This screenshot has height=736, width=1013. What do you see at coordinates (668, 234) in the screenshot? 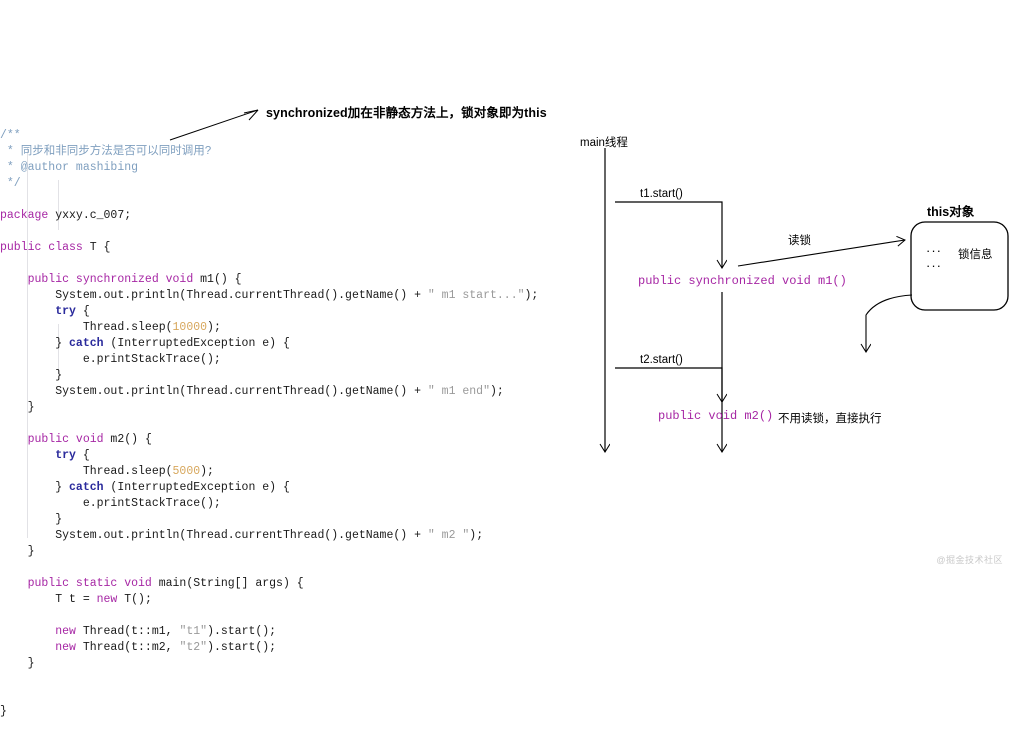
I see `t1-start-arrow` at bounding box center [668, 234].